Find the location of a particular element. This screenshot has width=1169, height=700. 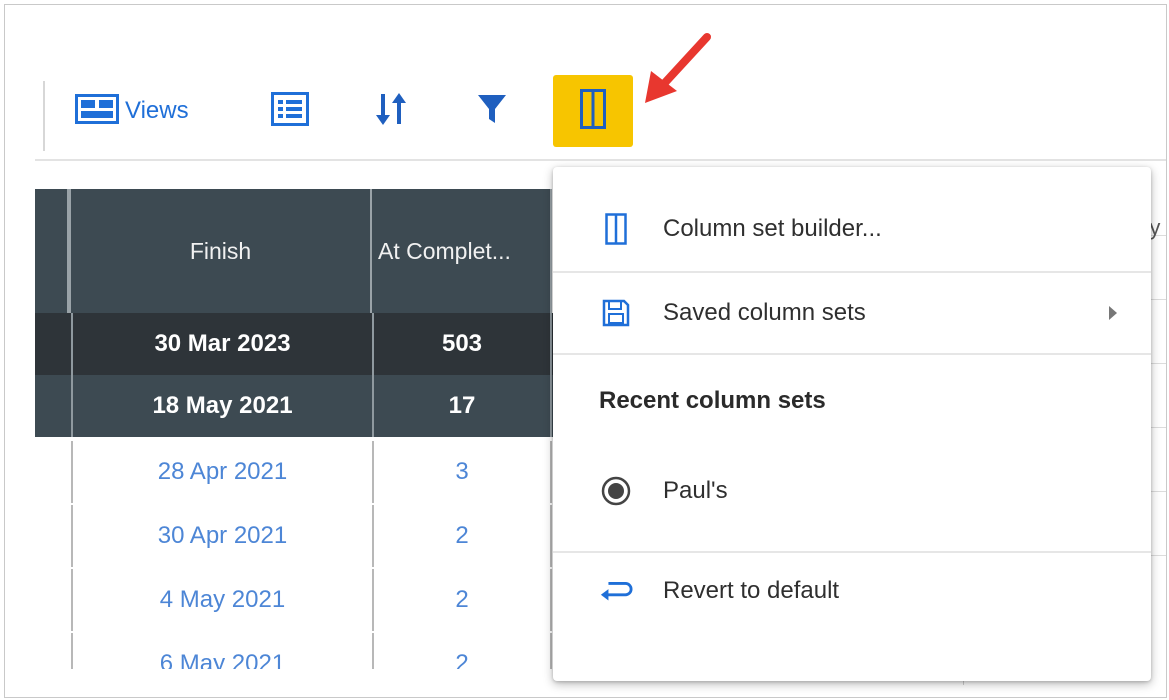

undo-icon is located at coordinates (616, 591).